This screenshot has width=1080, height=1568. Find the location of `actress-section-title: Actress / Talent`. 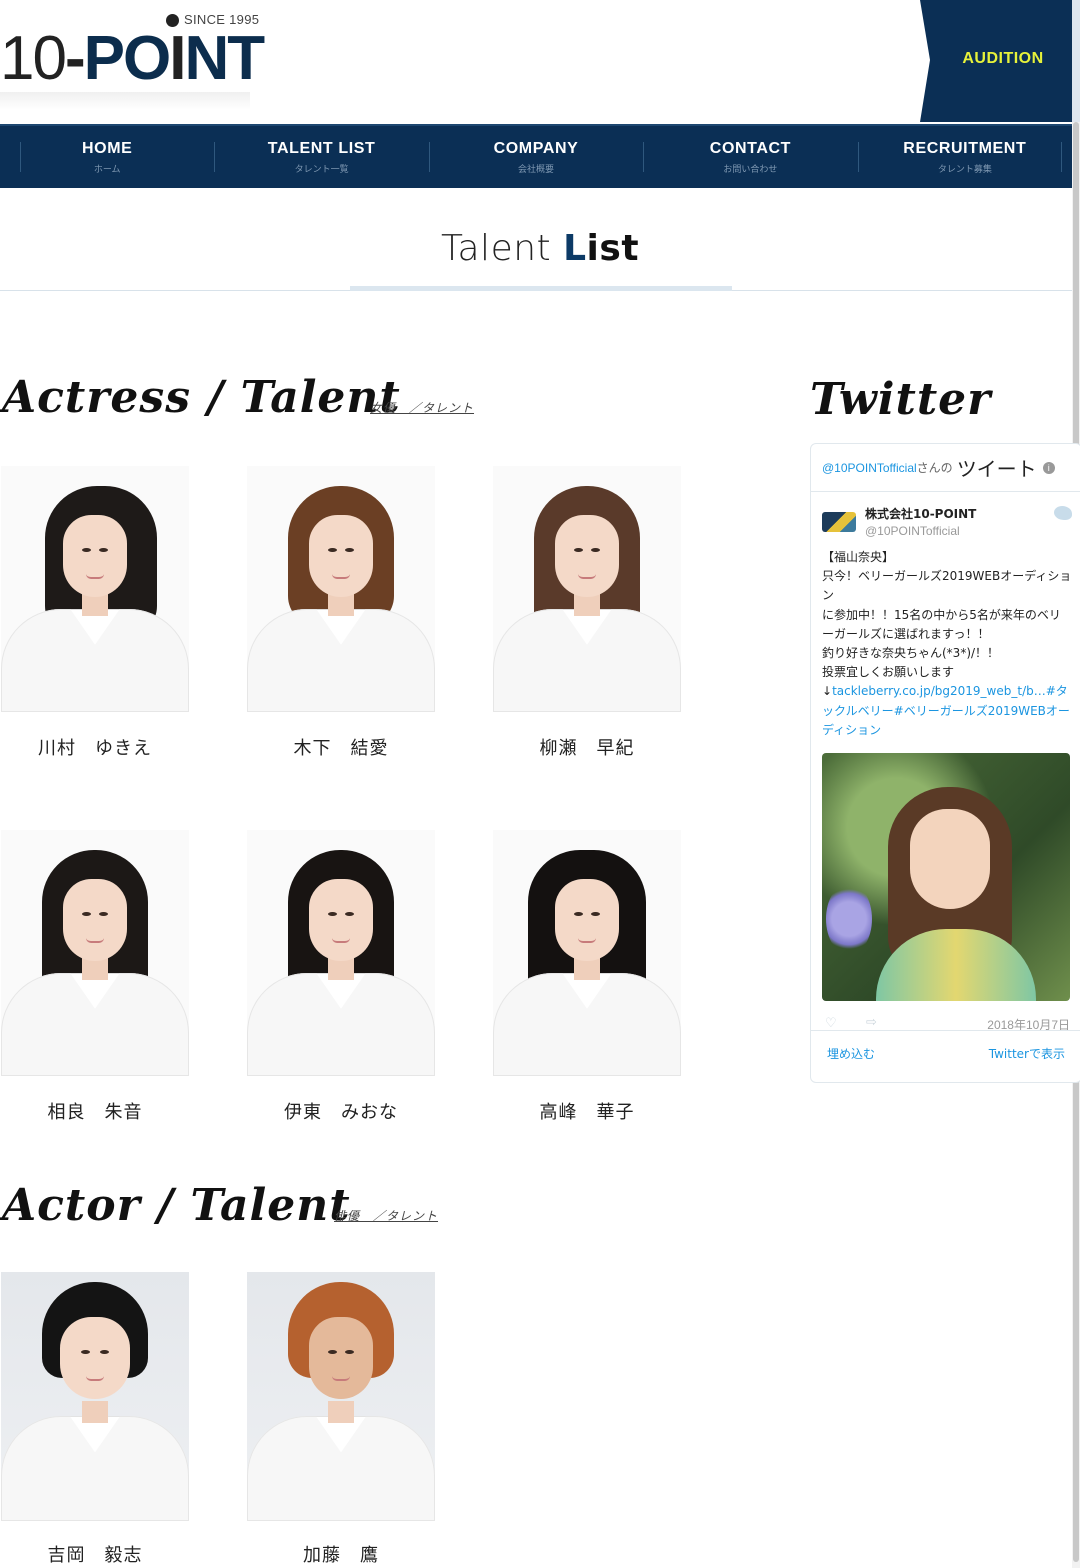

actress-section-title: Actress / Talent is located at coordinates (201, 397).